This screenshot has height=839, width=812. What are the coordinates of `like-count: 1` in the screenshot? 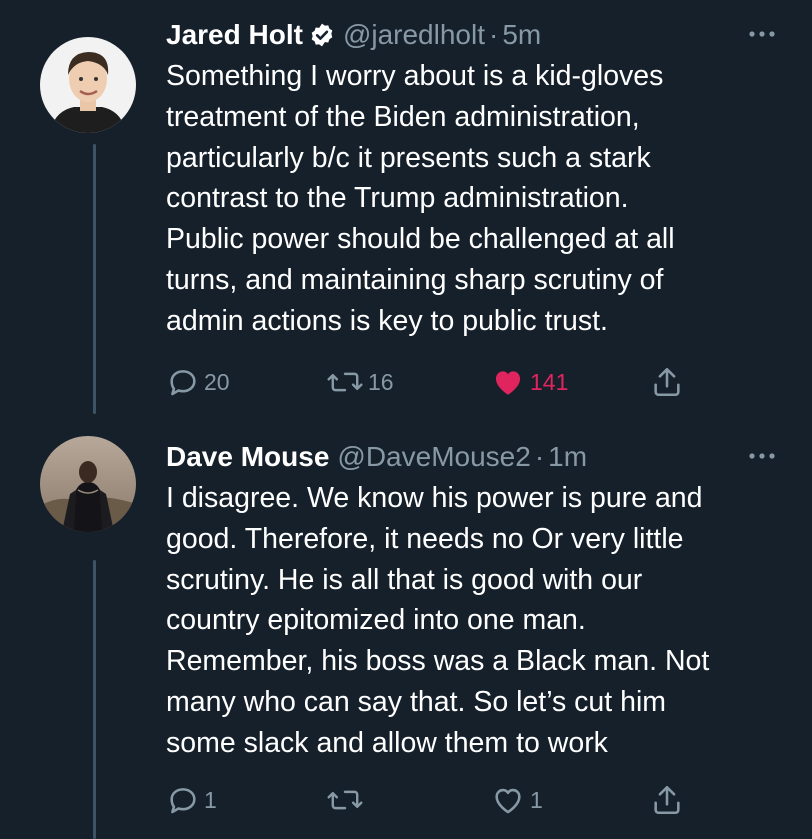 It's located at (536, 799).